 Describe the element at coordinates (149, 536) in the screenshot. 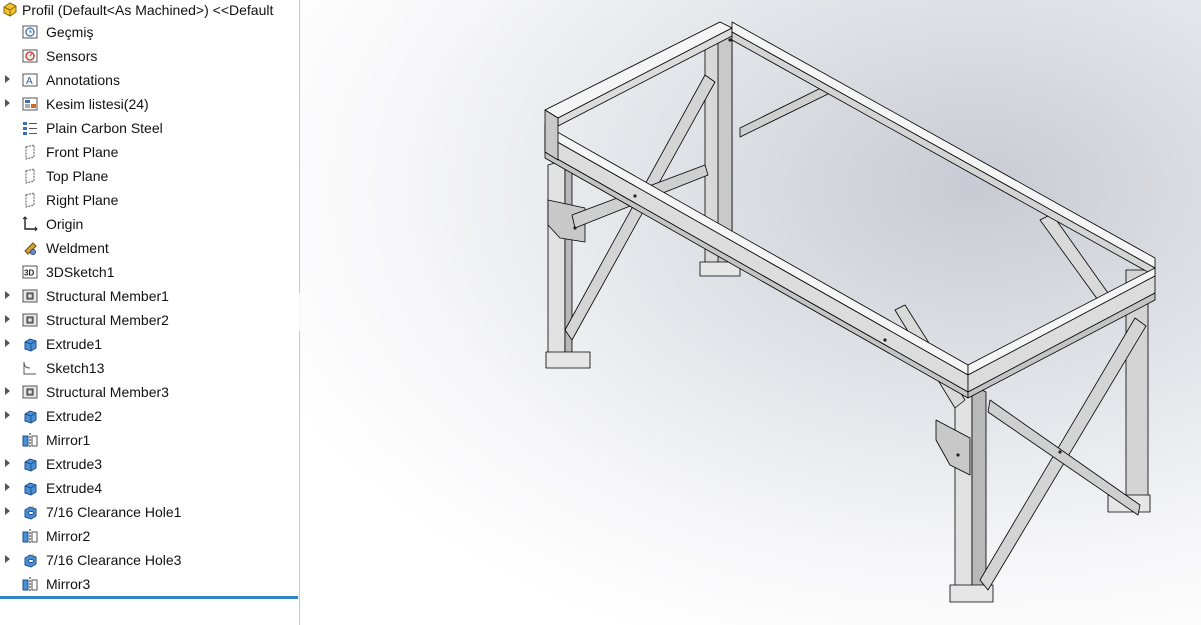

I see `tree-item: Mirror2` at that location.